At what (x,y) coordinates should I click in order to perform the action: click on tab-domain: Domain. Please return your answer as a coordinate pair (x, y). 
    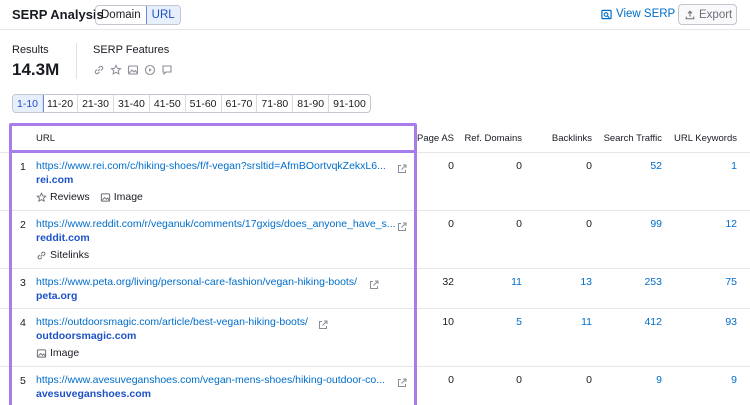
    Looking at the image, I should click on (121, 15).